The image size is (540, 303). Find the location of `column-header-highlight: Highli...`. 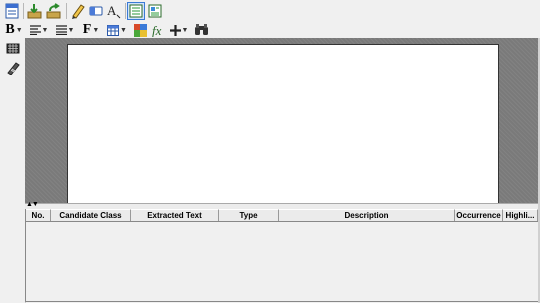

column-header-highlight: Highli... is located at coordinates (520, 215).